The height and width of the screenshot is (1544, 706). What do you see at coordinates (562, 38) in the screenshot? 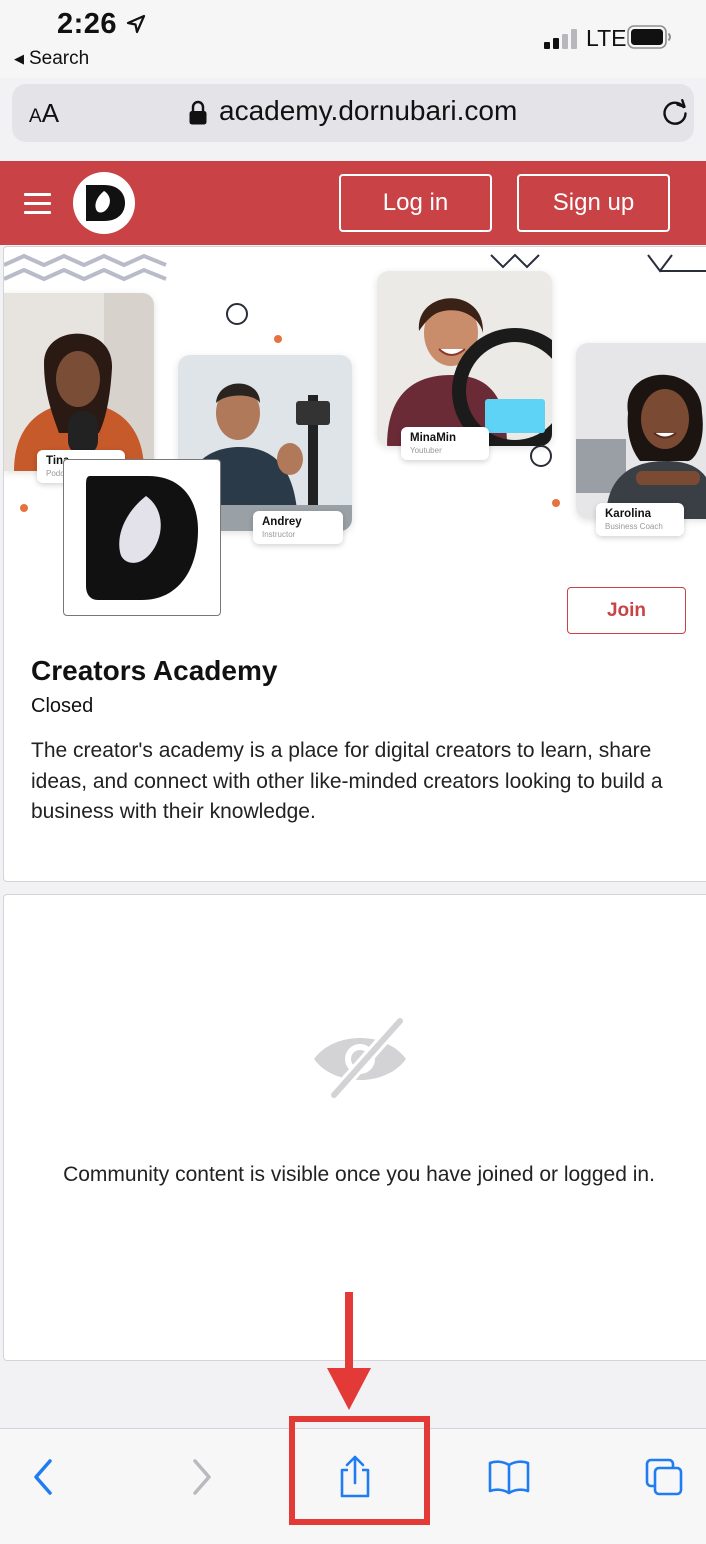
I see `cellular-signal-icon` at bounding box center [562, 38].